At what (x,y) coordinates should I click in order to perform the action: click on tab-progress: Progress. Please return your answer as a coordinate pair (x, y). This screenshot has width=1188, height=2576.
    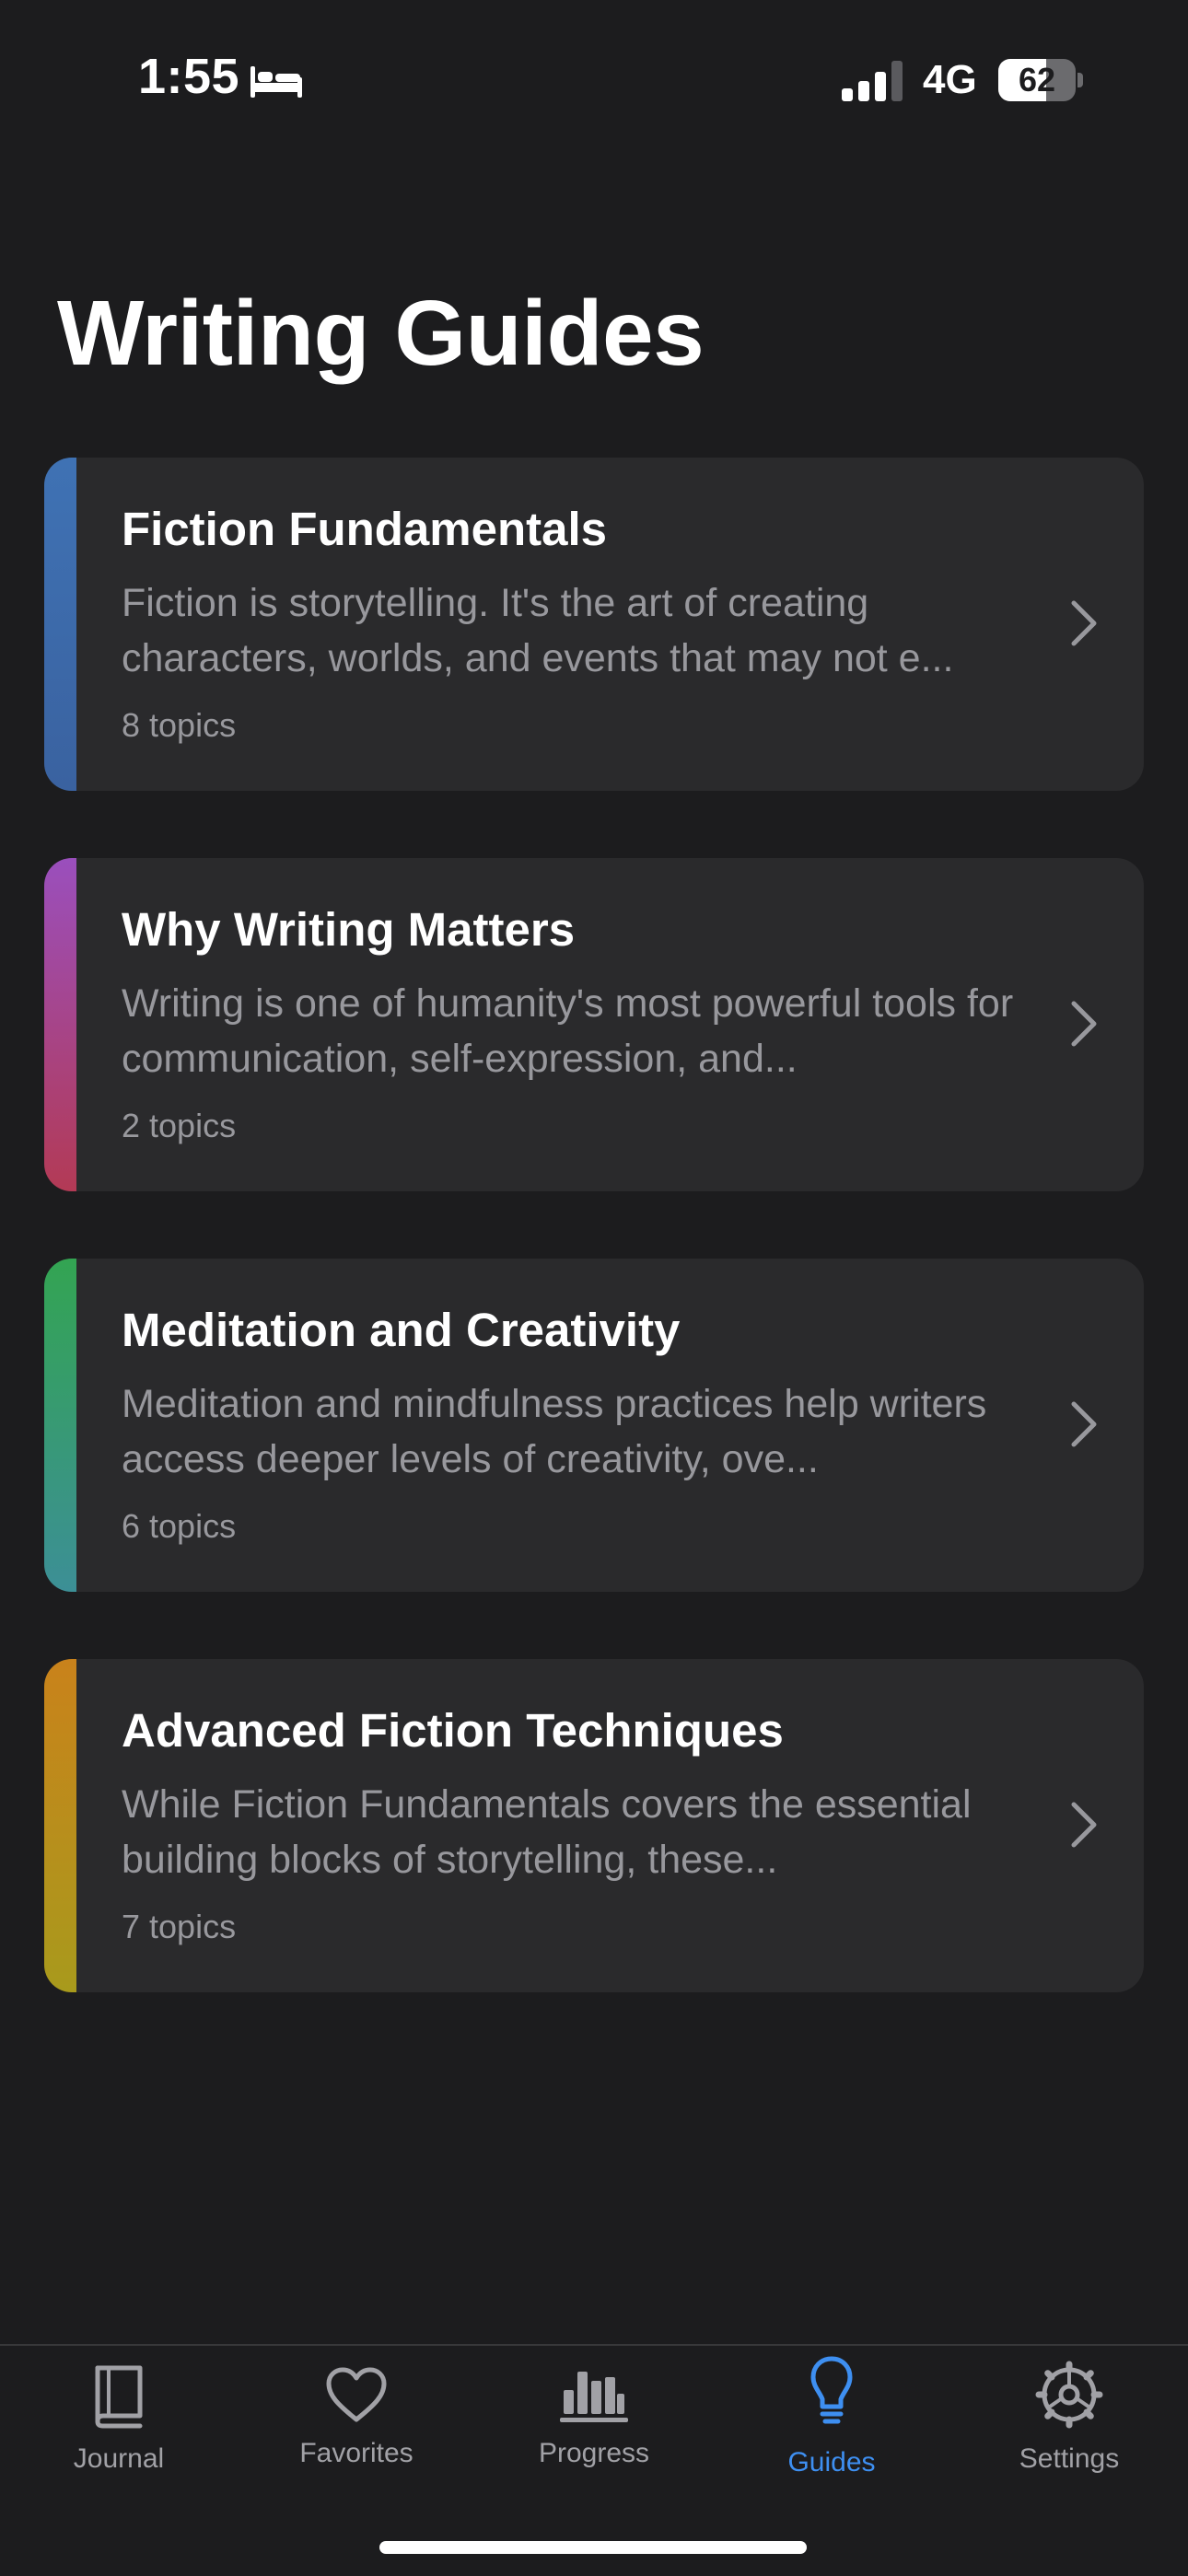
    Looking at the image, I should click on (594, 2424).